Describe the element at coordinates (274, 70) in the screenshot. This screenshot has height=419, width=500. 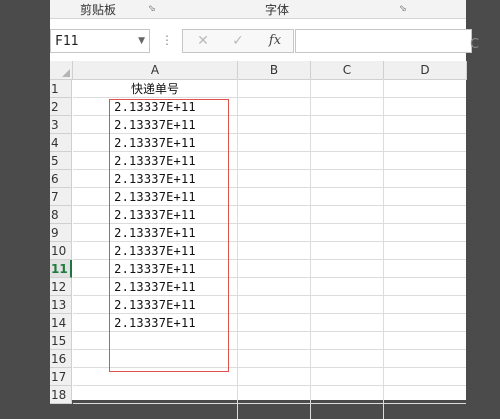
I see `column-header-b: B` at that location.